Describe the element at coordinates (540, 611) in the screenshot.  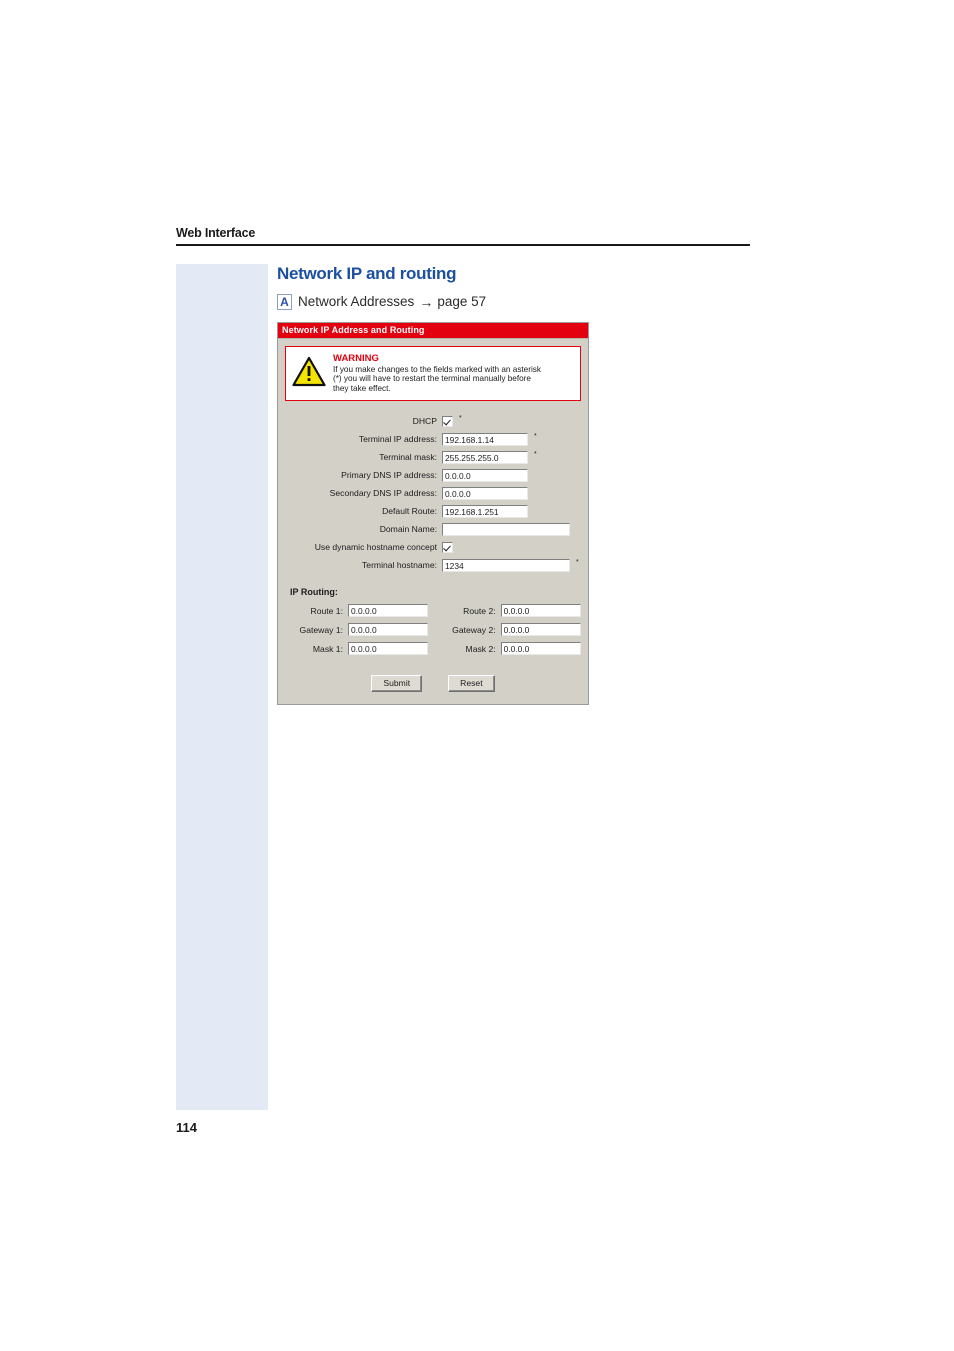
I see `route-2-input: 0.0.0.0` at that location.